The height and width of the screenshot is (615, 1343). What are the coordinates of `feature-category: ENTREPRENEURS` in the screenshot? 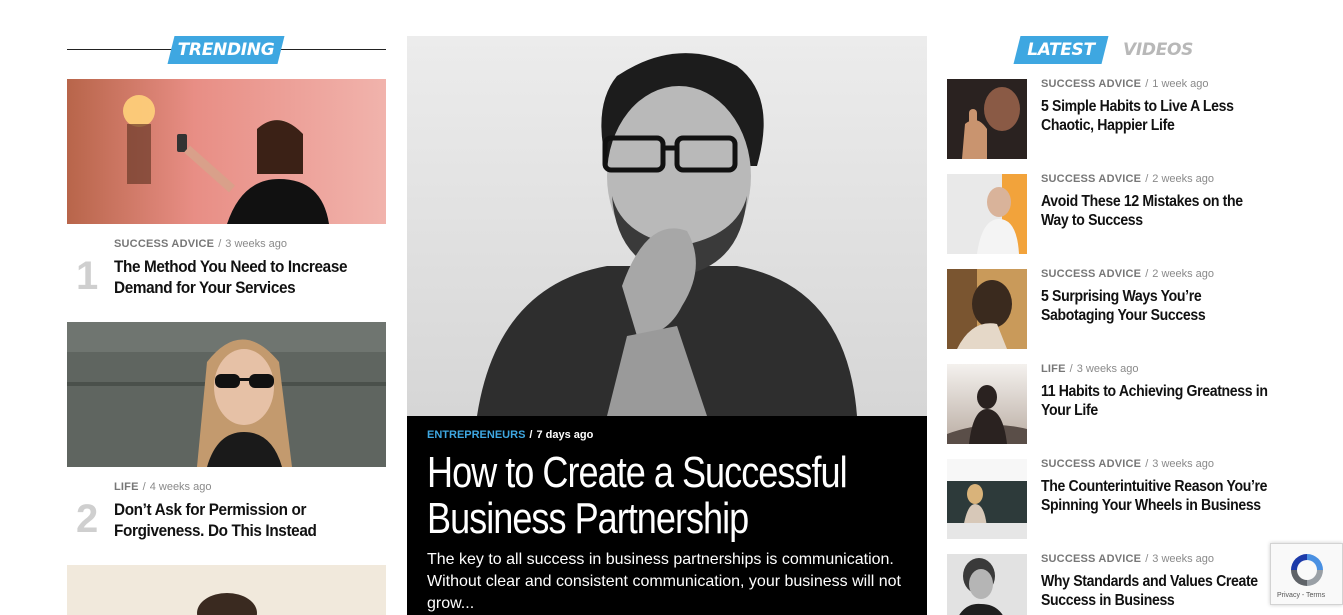 It's located at (476, 435).